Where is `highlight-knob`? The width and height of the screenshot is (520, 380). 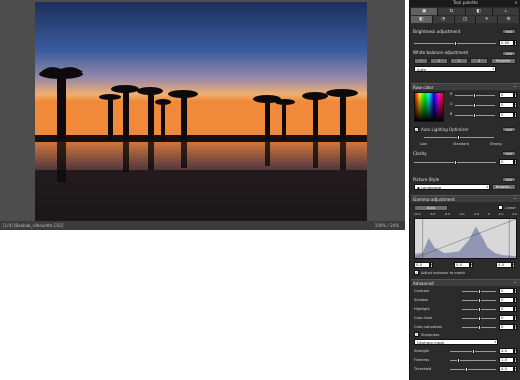
highlight-knob is located at coordinates (479, 309).